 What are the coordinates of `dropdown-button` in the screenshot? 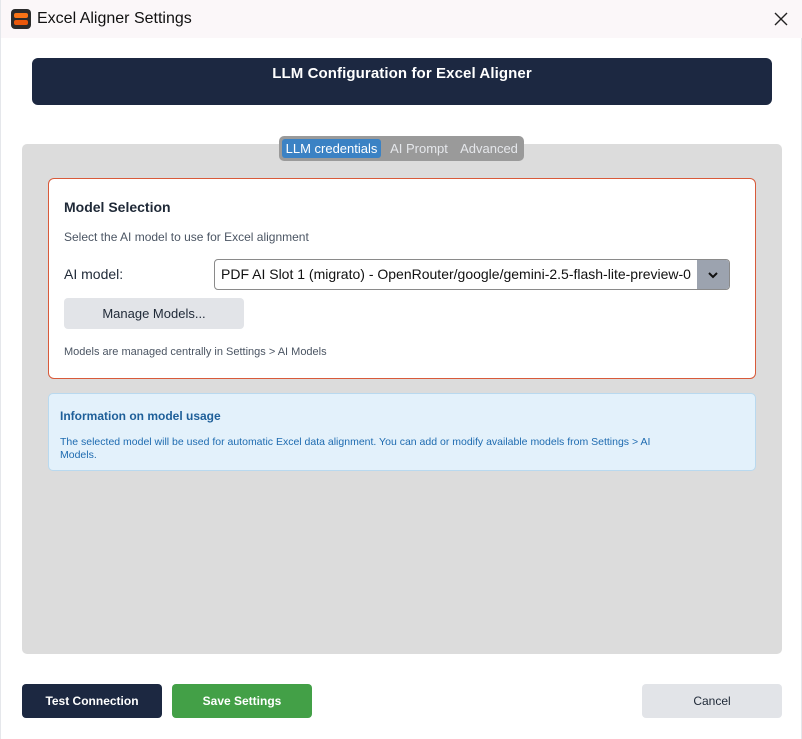 It's located at (713, 274).